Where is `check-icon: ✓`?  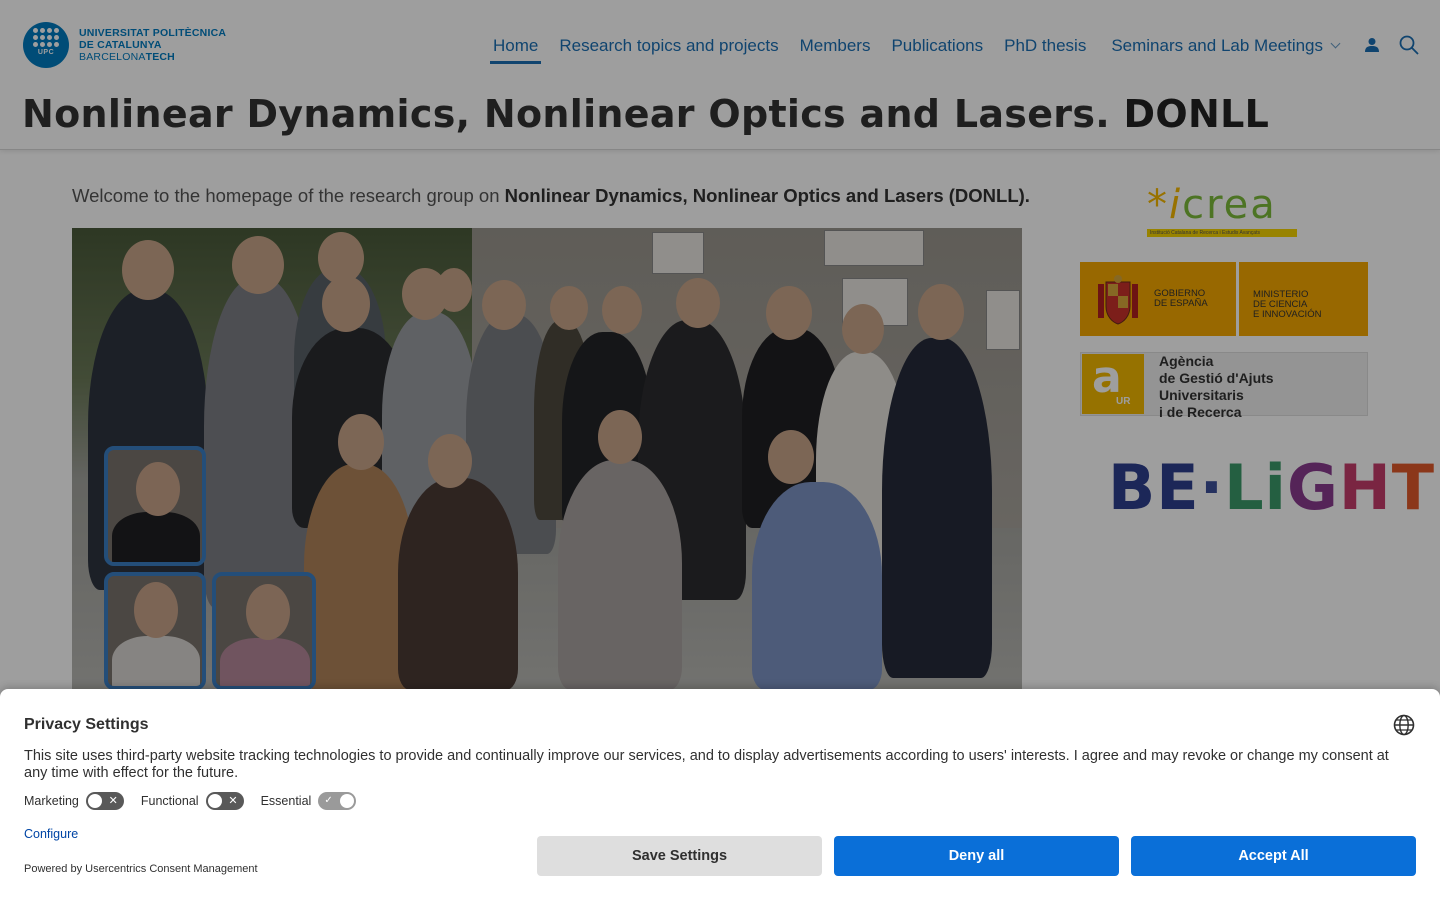
check-icon: ✓ is located at coordinates (328, 800).